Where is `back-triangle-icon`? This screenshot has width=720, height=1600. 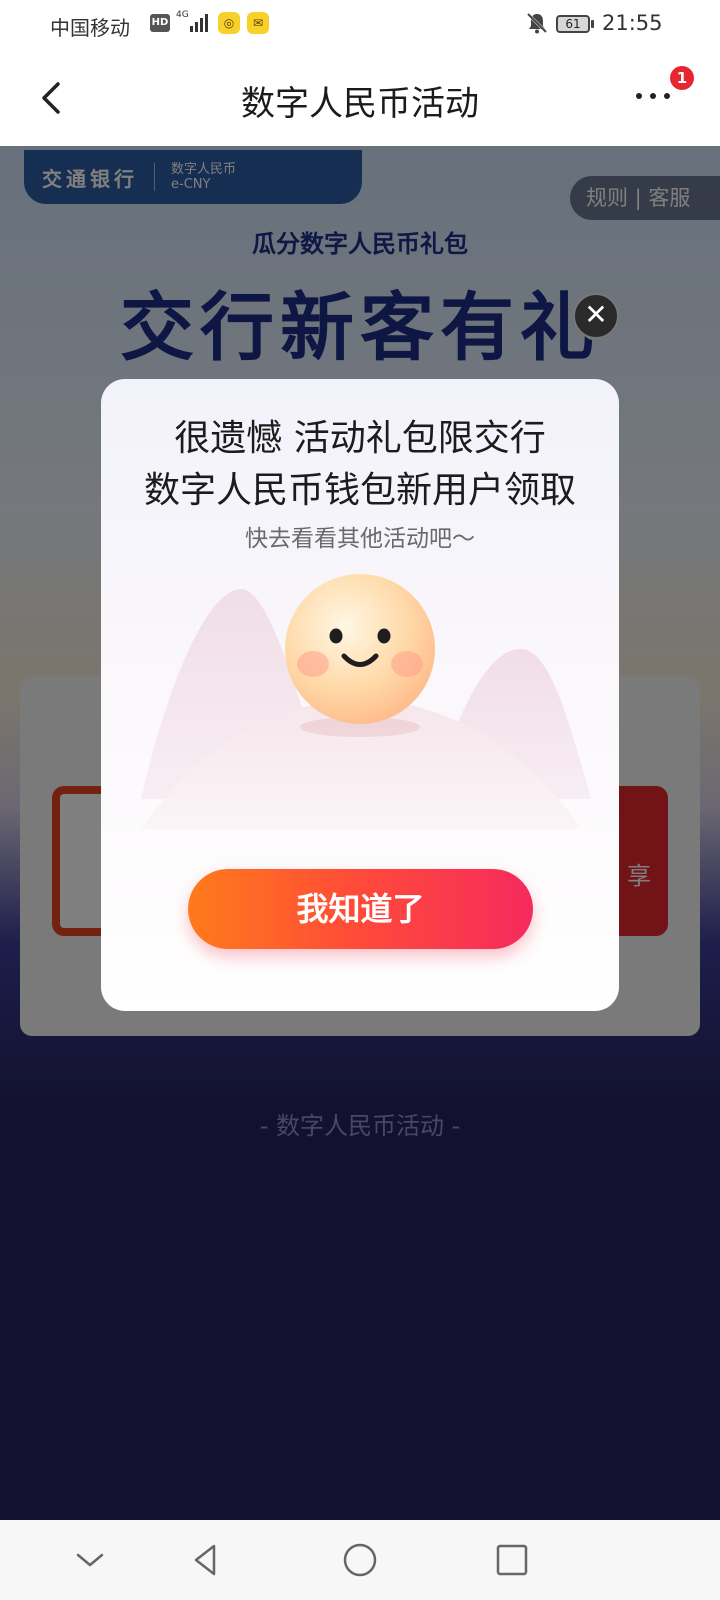 back-triangle-icon is located at coordinates (206, 1560).